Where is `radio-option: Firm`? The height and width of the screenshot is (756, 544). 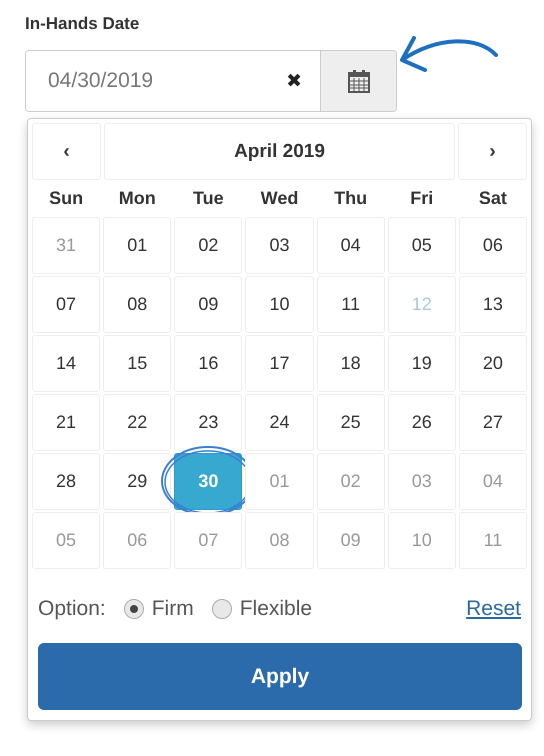
radio-option: Firm is located at coordinates (159, 609).